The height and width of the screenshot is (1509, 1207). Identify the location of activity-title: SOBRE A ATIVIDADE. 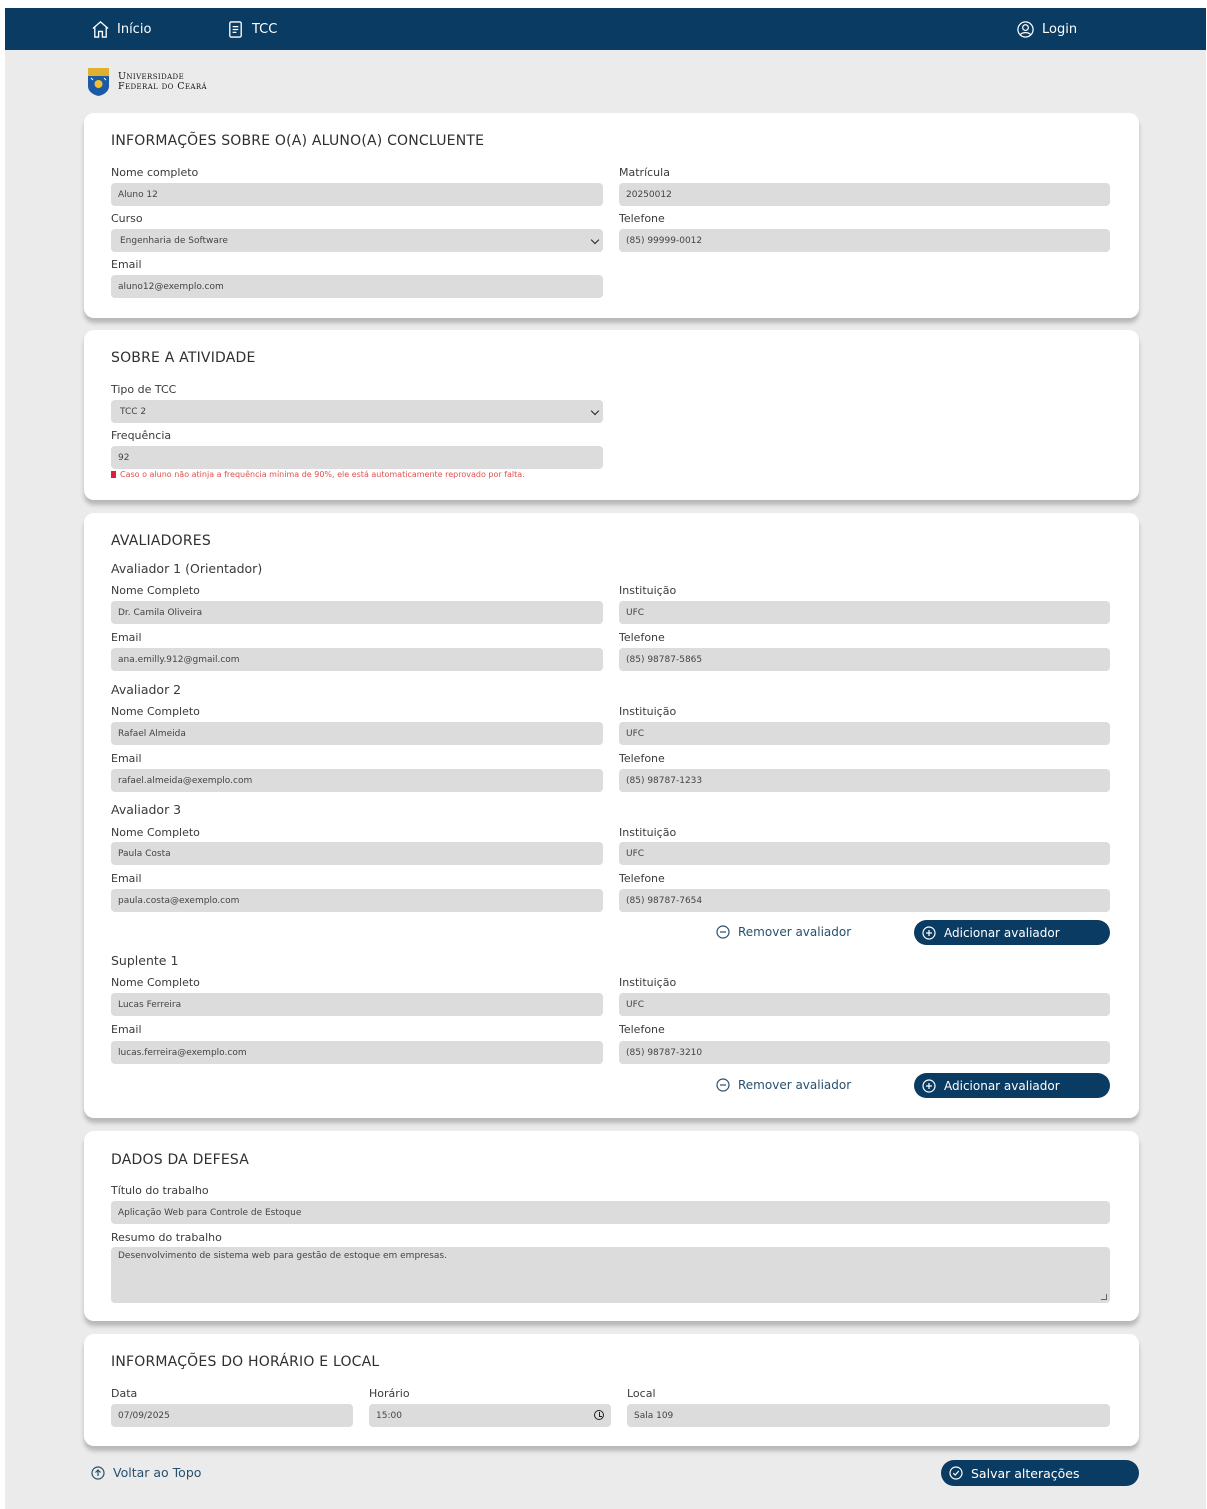
(183, 358).